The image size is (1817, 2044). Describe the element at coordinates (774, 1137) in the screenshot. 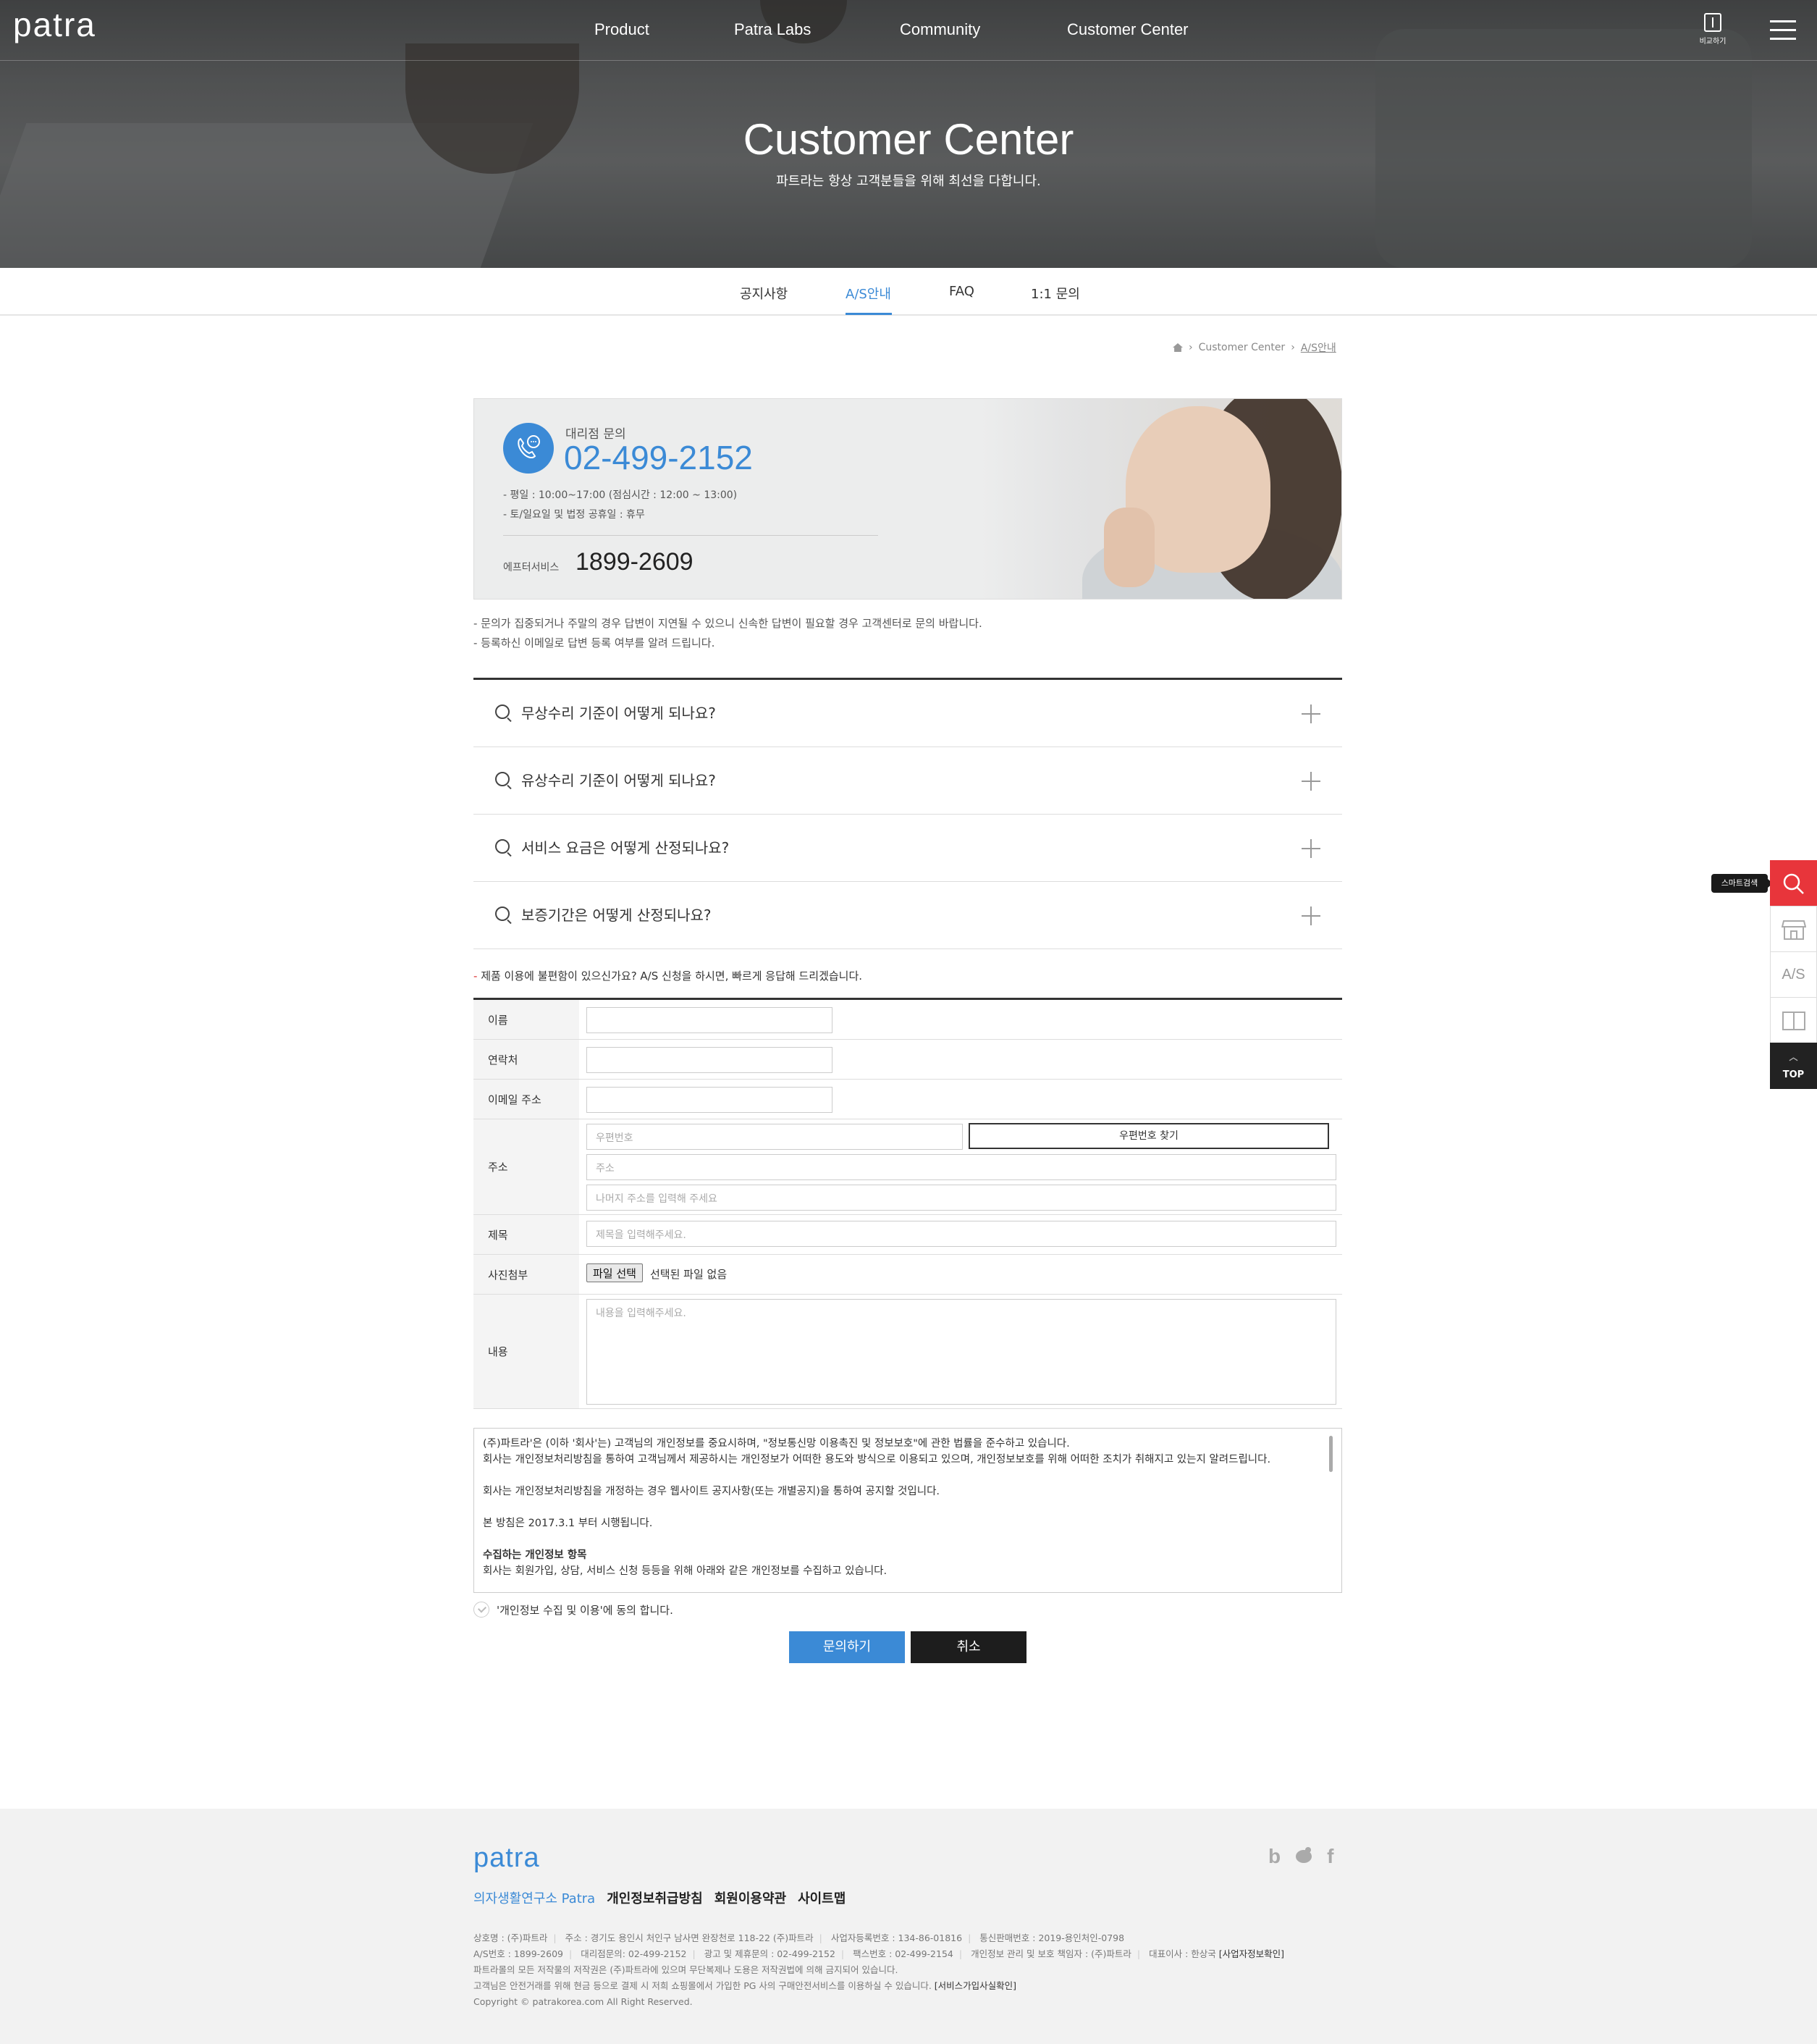

I see `zipcode-input: 우편번호` at that location.